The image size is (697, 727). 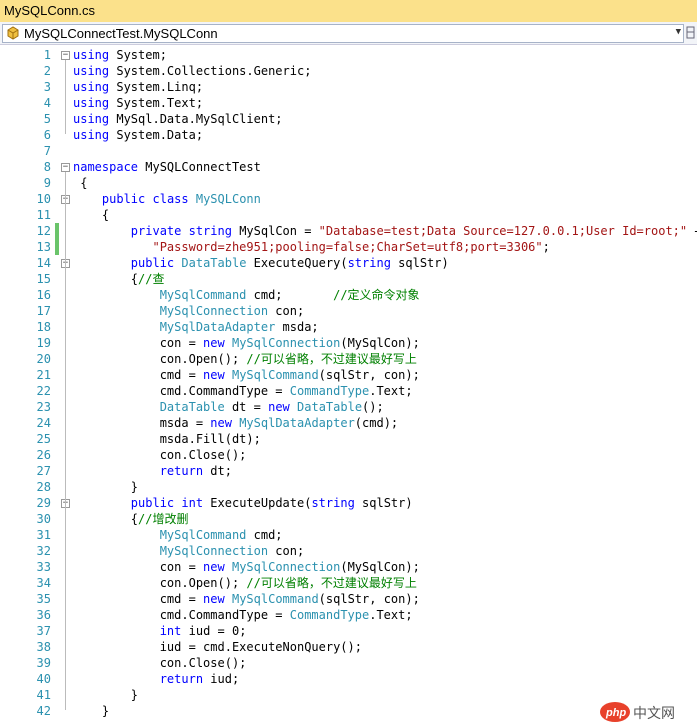 I want to click on code-token: return, so click(x=181, y=679).